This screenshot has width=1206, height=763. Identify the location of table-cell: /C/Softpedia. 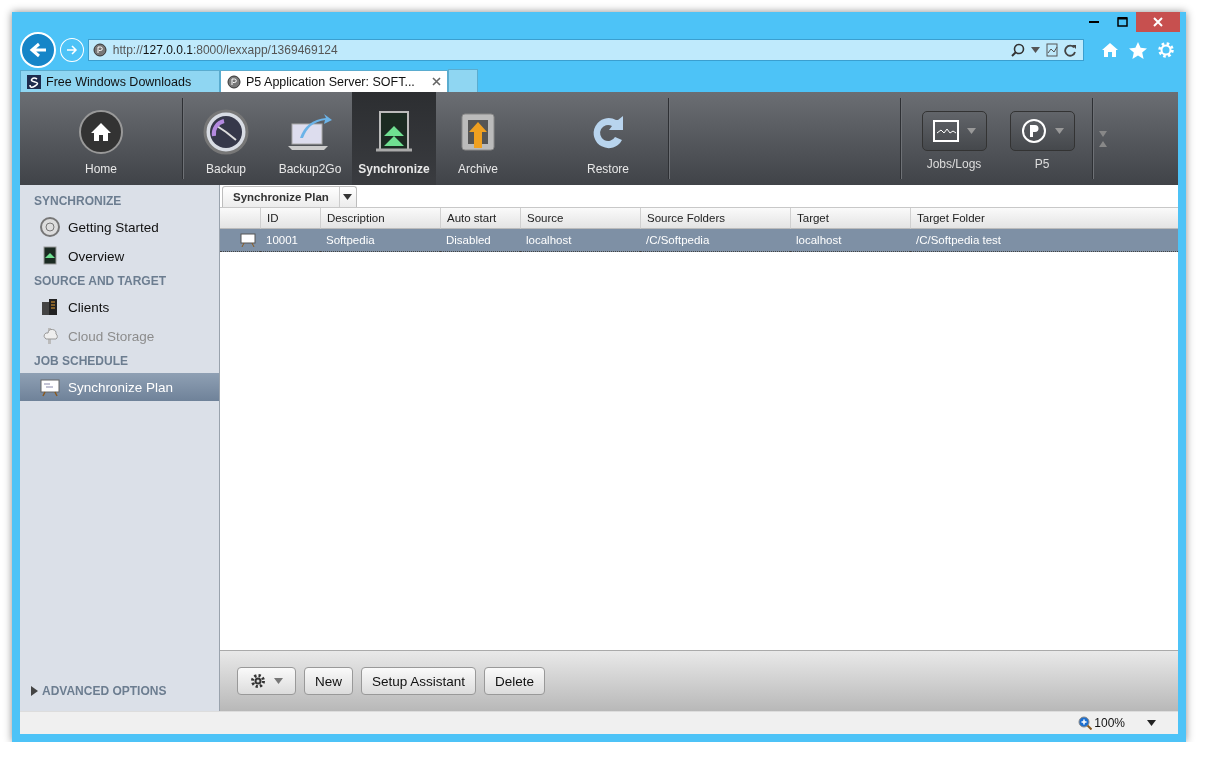
(715, 240).